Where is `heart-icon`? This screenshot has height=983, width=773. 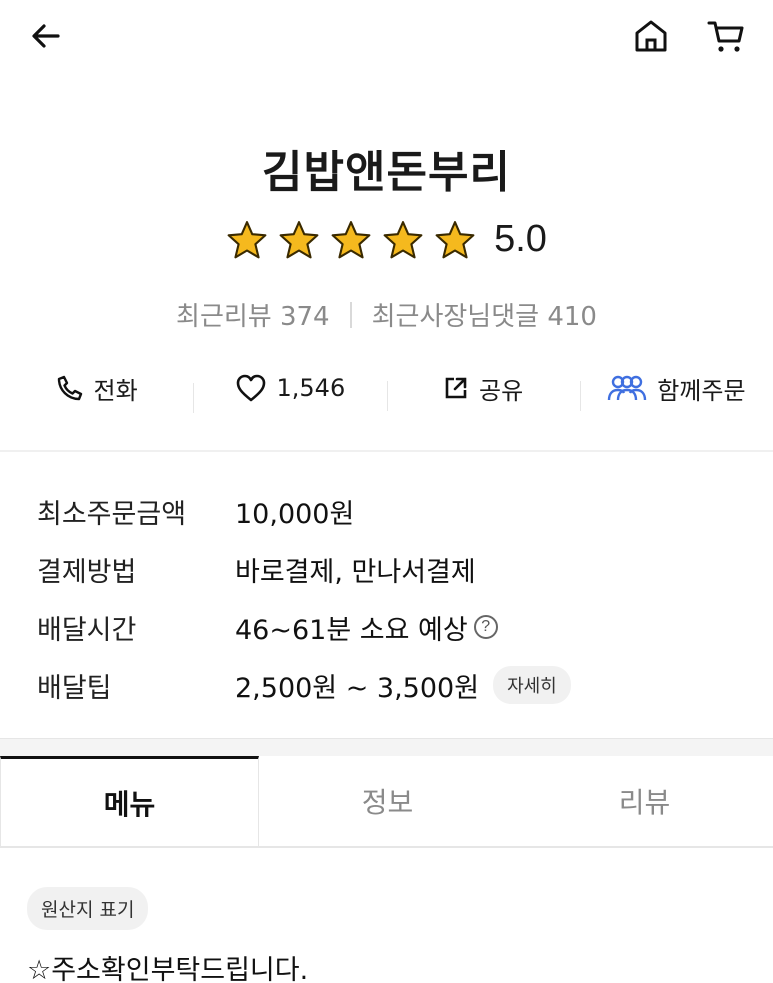
heart-icon is located at coordinates (250, 388).